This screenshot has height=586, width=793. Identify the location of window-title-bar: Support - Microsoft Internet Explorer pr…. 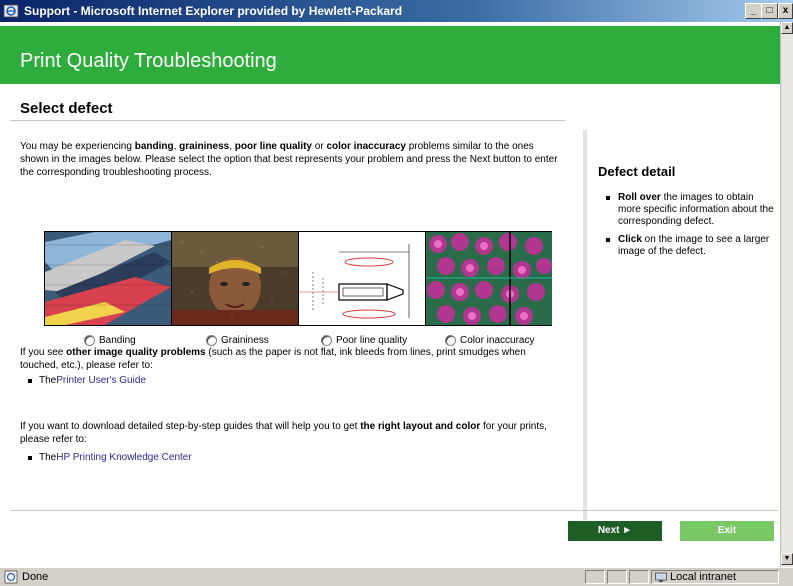
(396, 11).